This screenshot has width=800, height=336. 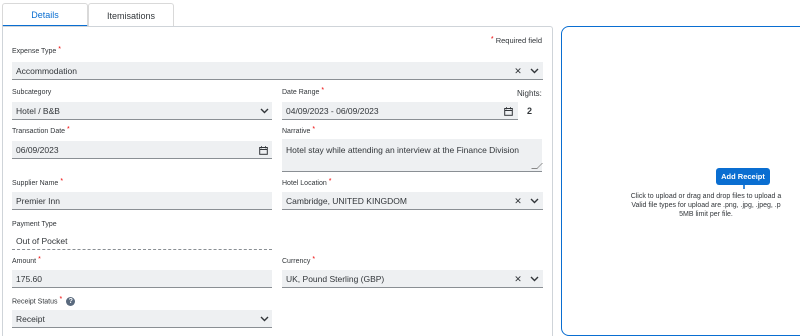 What do you see at coordinates (412, 201) in the screenshot?
I see `hotel-location-select: Cambridge, UNITED KINGDOM` at bounding box center [412, 201].